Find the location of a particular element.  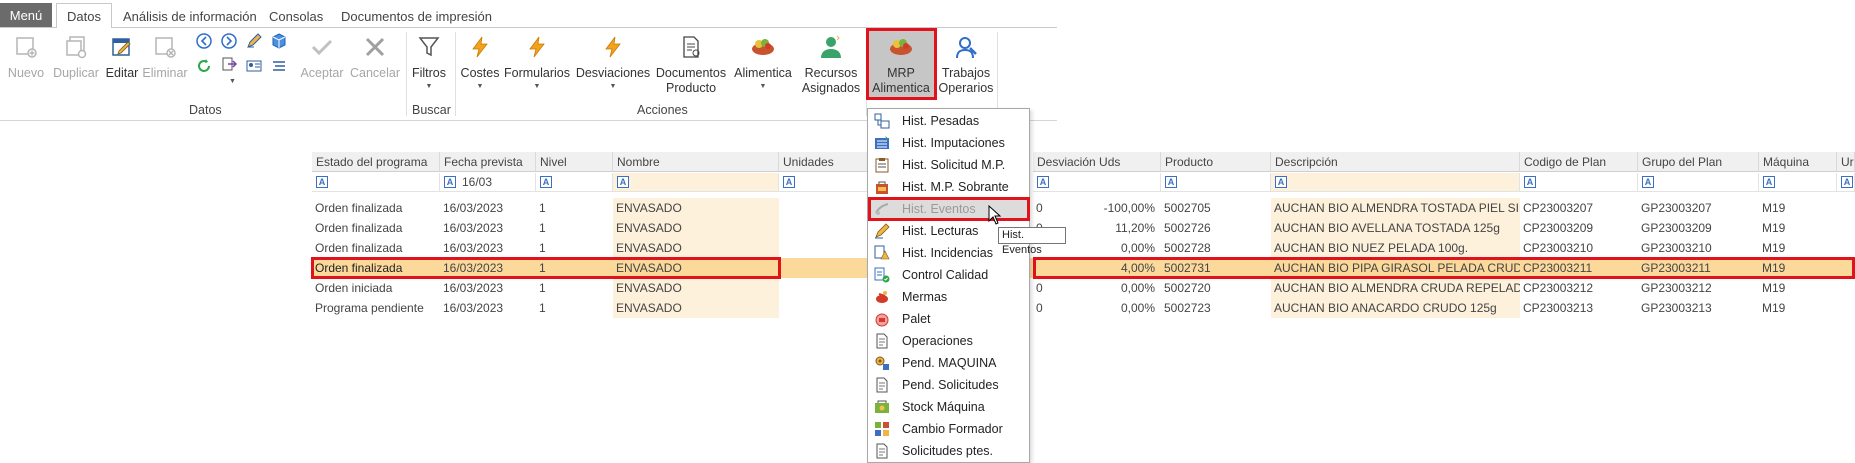

cell-desviacion: -100,00% is located at coordinates (1129, 208).